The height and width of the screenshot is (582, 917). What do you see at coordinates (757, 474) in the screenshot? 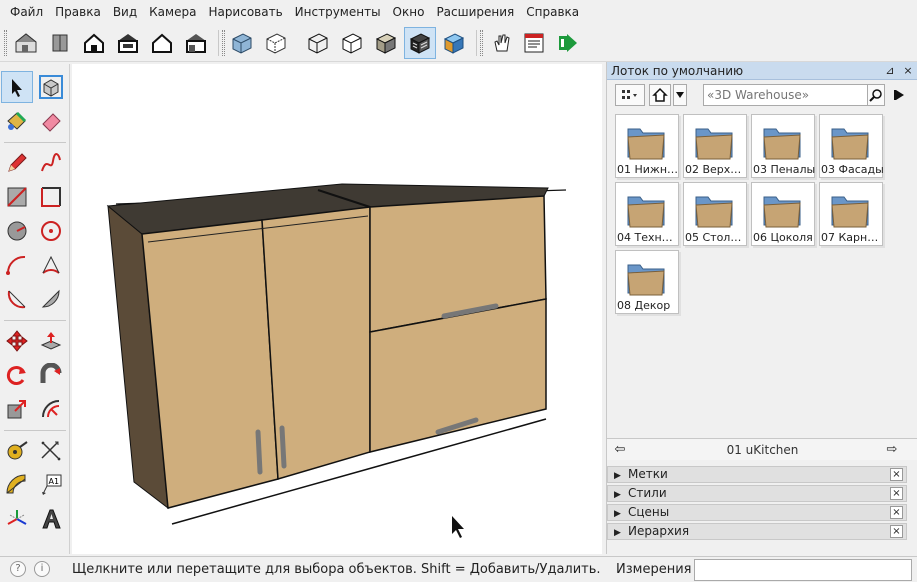
I see `panel-tags: ▶ Метки ×` at bounding box center [757, 474].